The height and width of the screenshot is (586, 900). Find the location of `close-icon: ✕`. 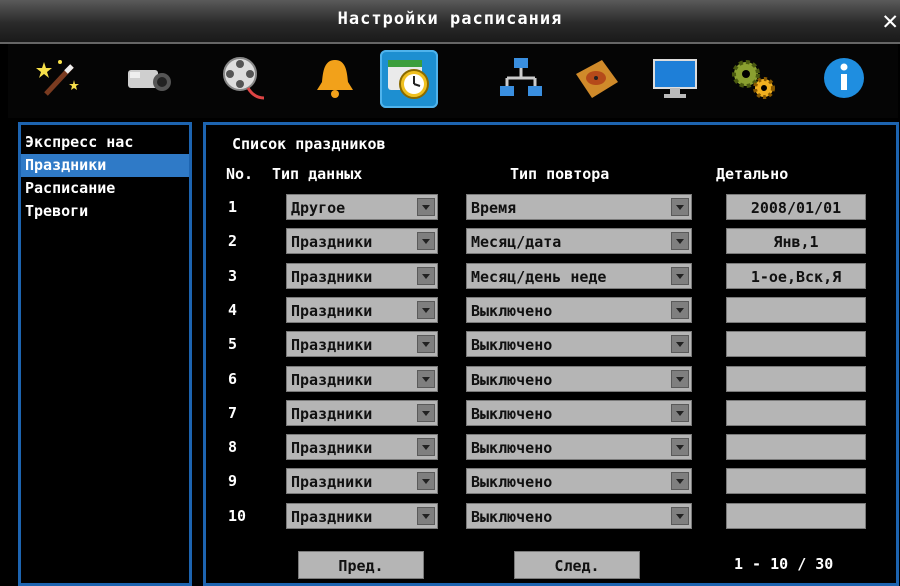

close-icon: ✕ is located at coordinates (890, 21).